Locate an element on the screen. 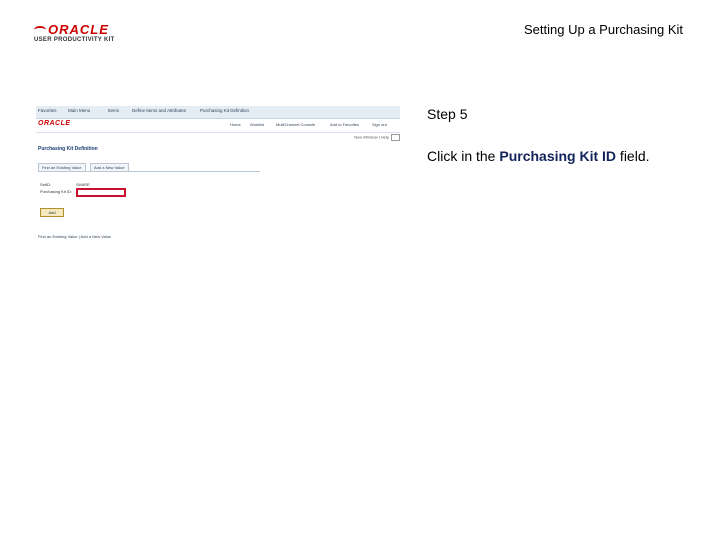 Image resolution: width=720 pixels, height=540 pixels. breadcrumb-main-menu: Main Menu is located at coordinates (79, 110).